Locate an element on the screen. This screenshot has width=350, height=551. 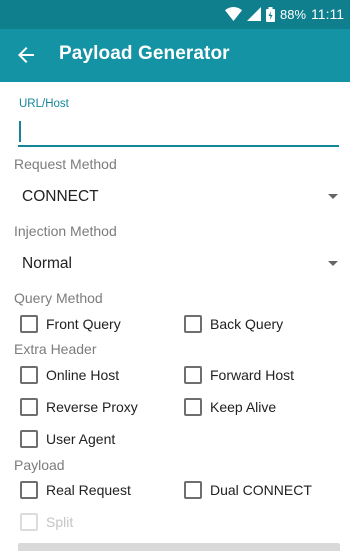
checkbox-label: Split is located at coordinates (60, 522).